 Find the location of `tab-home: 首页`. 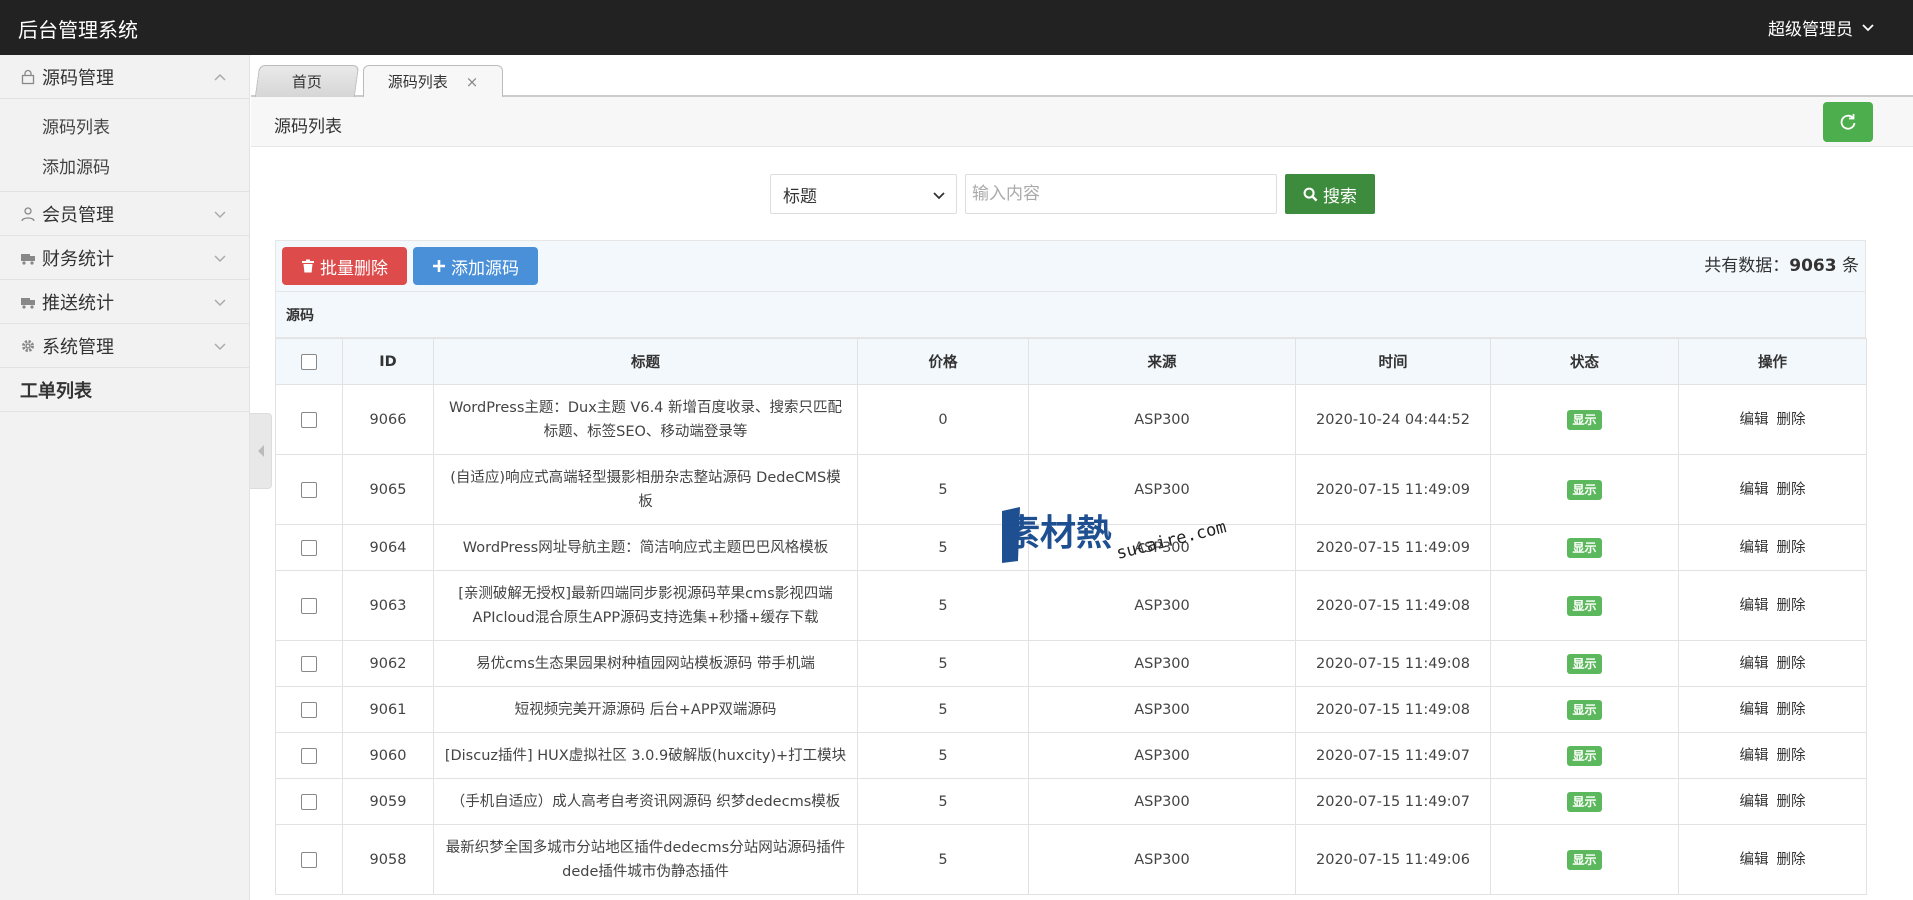

tab-home: 首页 is located at coordinates (307, 81).